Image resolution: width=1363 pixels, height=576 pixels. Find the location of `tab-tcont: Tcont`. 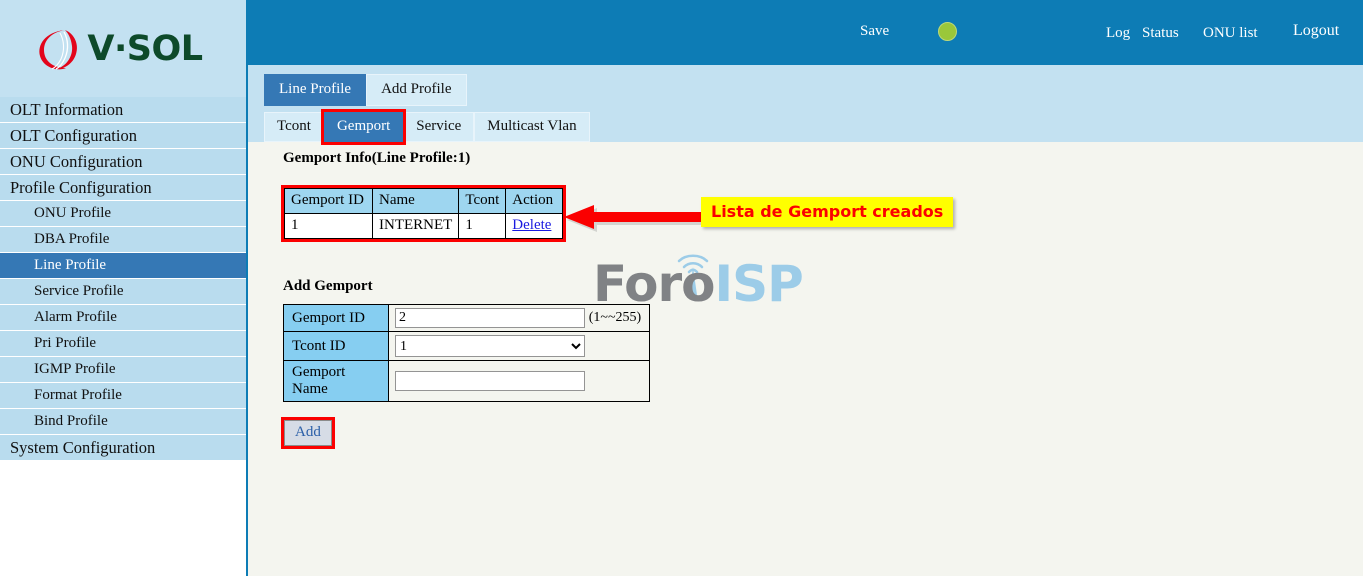

tab-tcont: Tcont is located at coordinates (294, 127).